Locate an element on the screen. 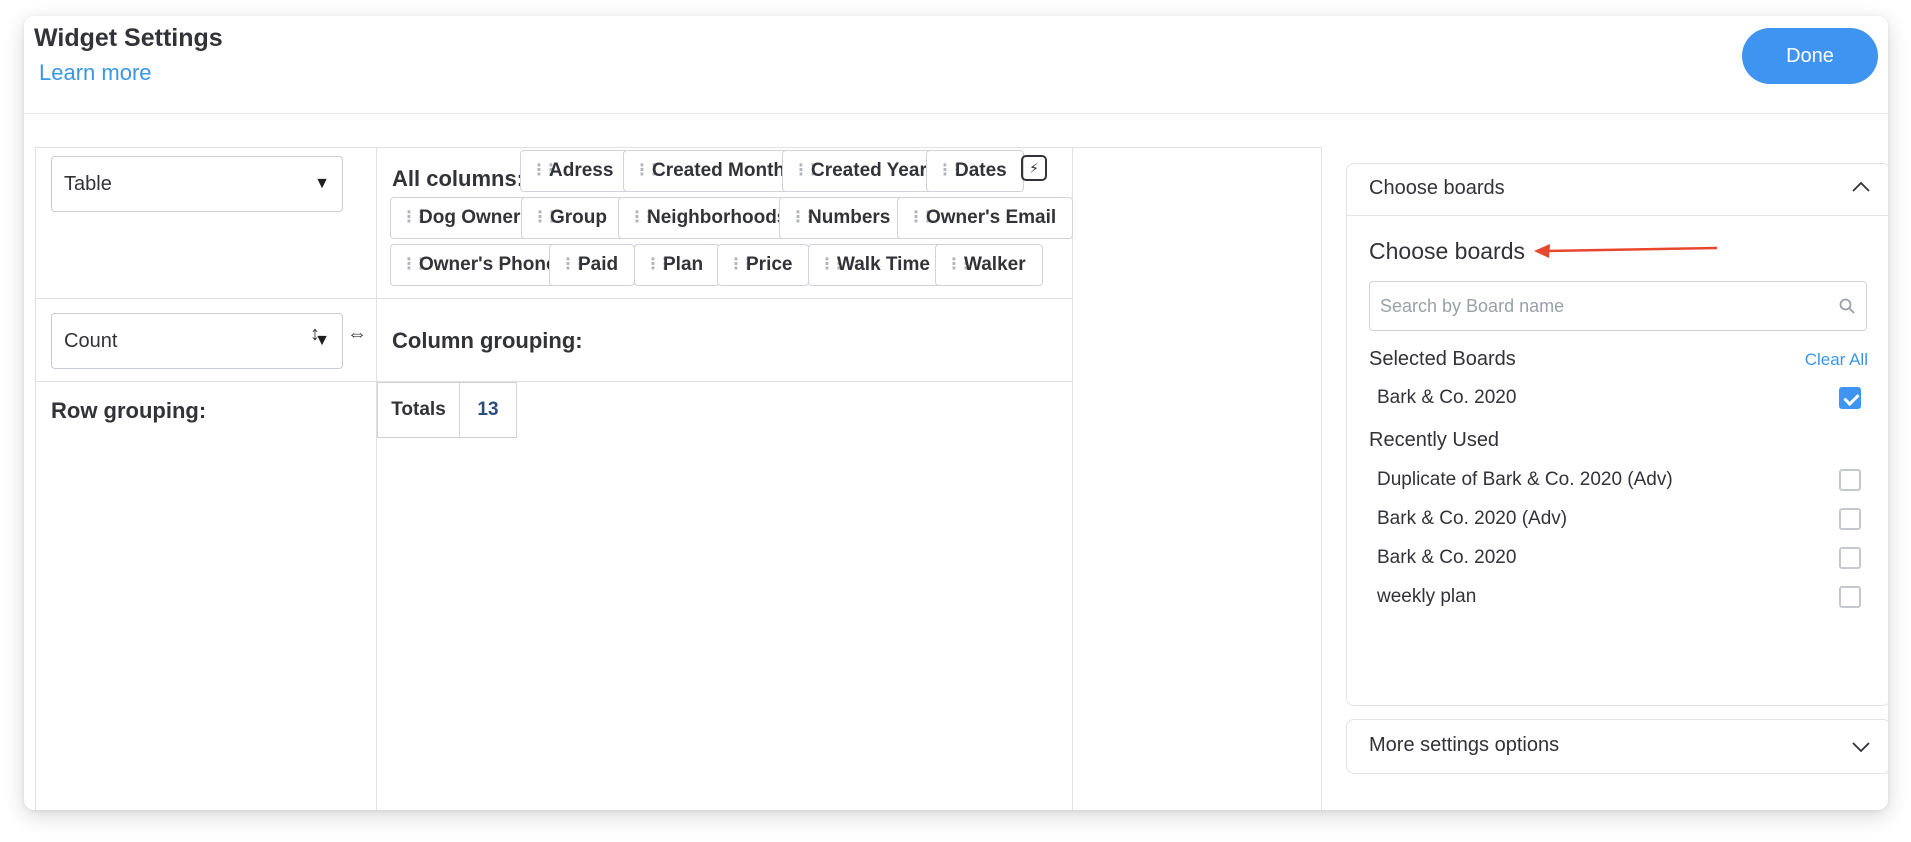 The image size is (1911, 842). column-chip-label: Group is located at coordinates (578, 217).